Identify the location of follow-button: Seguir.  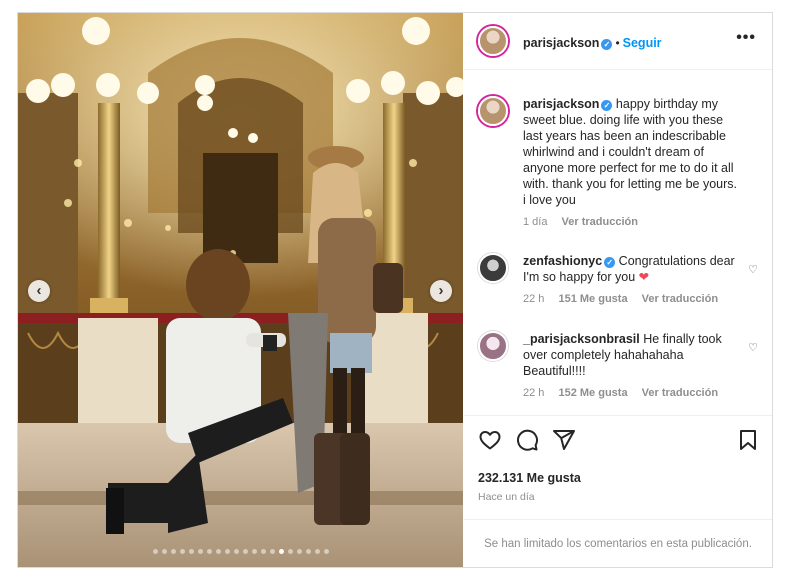
(642, 43).